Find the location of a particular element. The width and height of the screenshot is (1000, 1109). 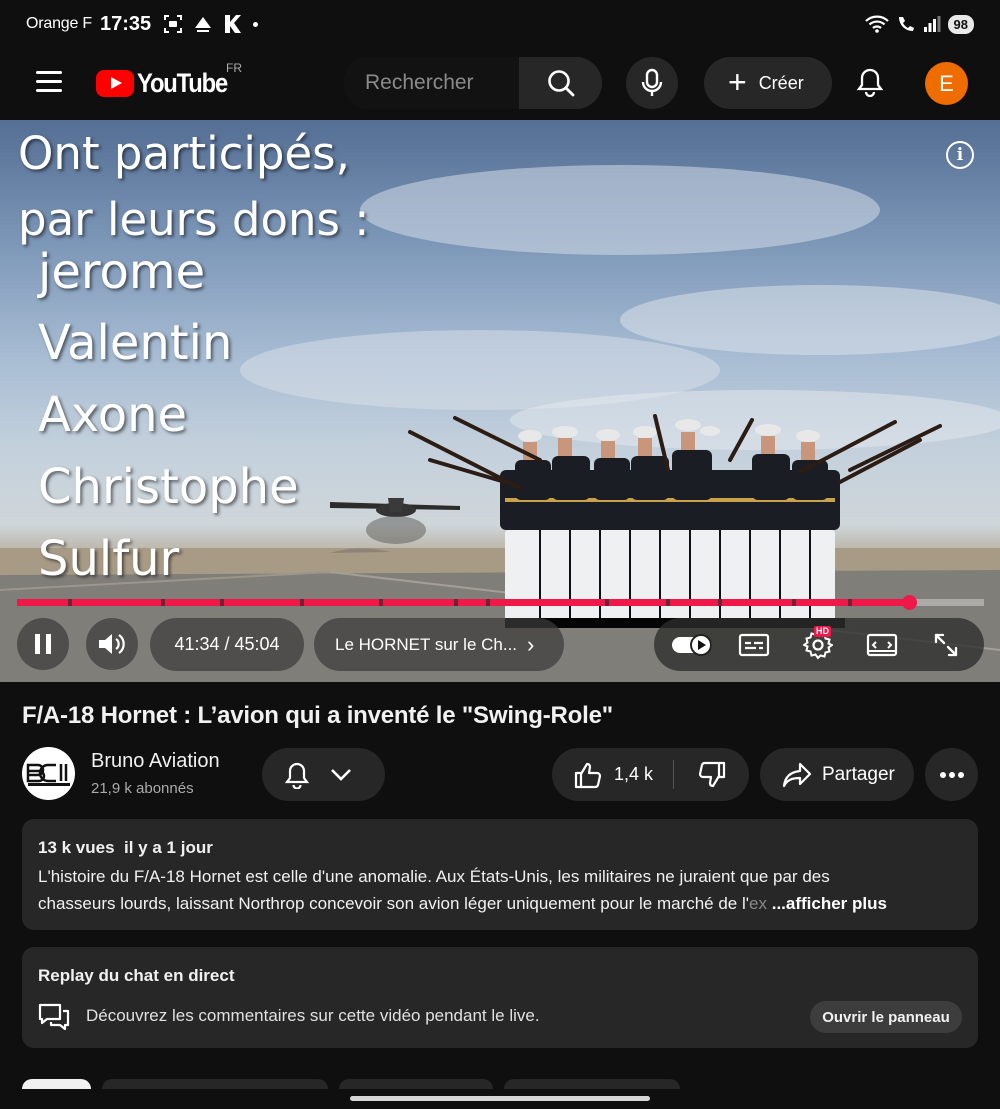

thumbs-down-icon is located at coordinates (711, 774).